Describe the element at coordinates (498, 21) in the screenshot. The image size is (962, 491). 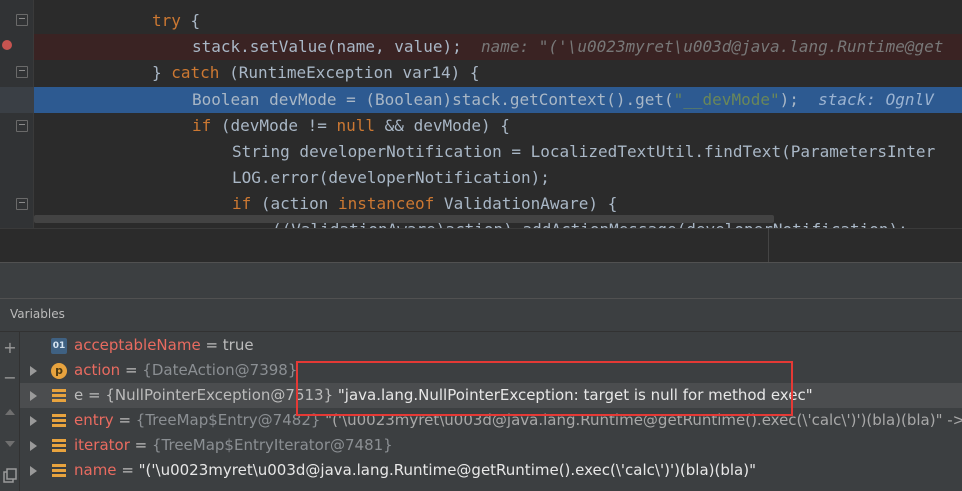
I see `code-line: try {` at that location.